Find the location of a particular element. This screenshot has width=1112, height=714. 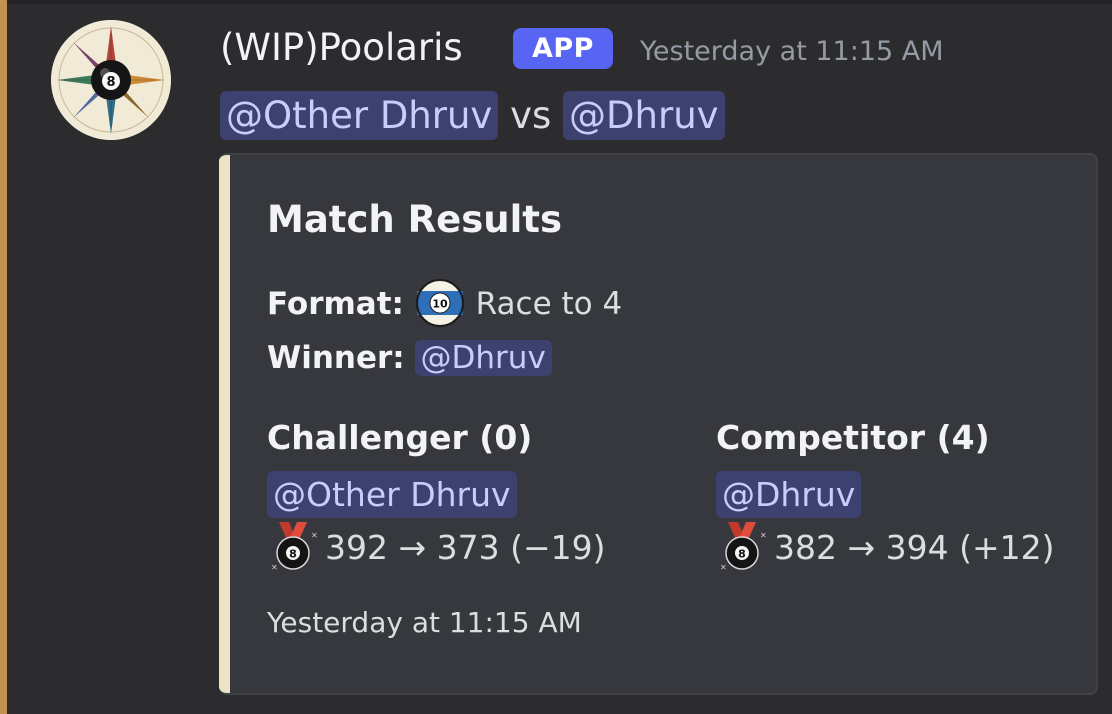

format-value: Race to 4 is located at coordinates (549, 304).